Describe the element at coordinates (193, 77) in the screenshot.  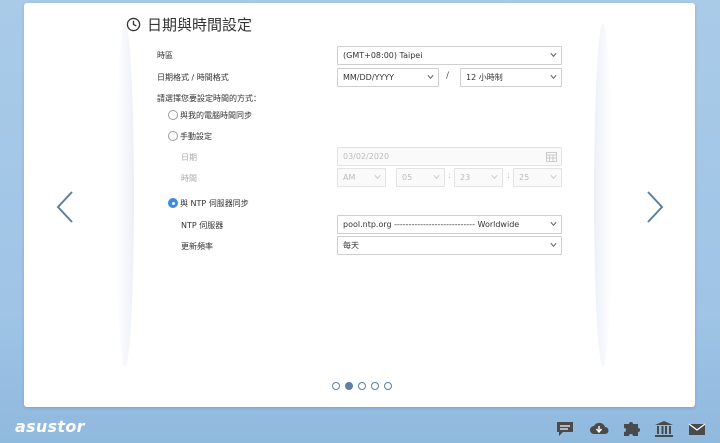
I see `format-label: 日期格式 / 時間格式` at that location.